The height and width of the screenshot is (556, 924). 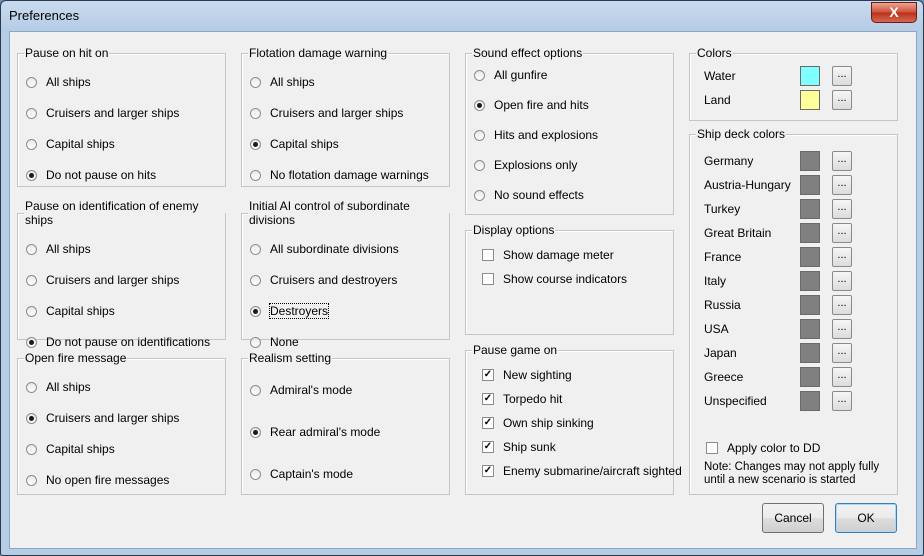 What do you see at coordinates (70, 144) in the screenshot?
I see `radio-pause-on-hit-capital-ships: Capital ships` at bounding box center [70, 144].